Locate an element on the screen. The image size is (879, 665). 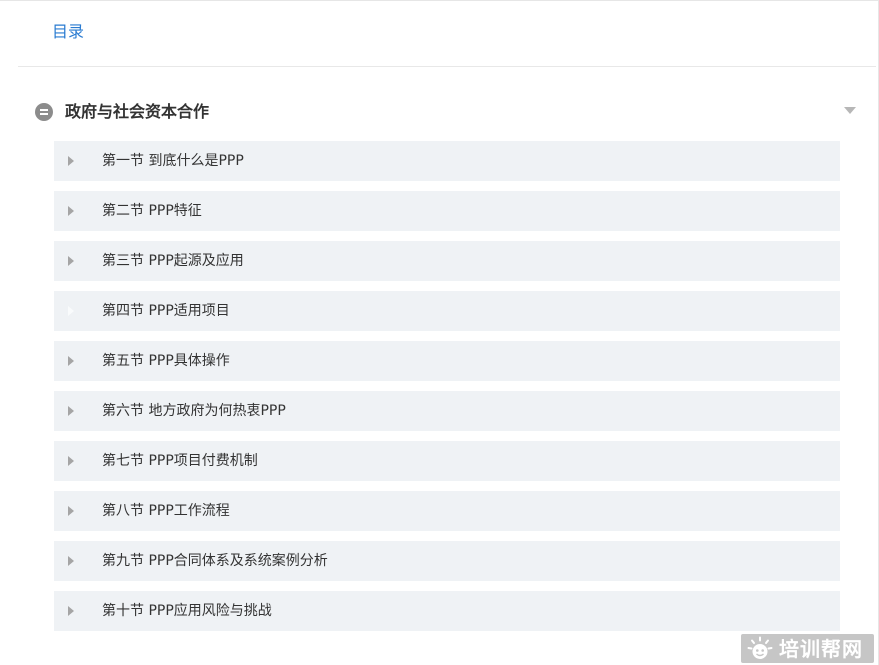
section-label: 第九节 PPP合同体系及系统案例分析 is located at coordinates (215, 561).